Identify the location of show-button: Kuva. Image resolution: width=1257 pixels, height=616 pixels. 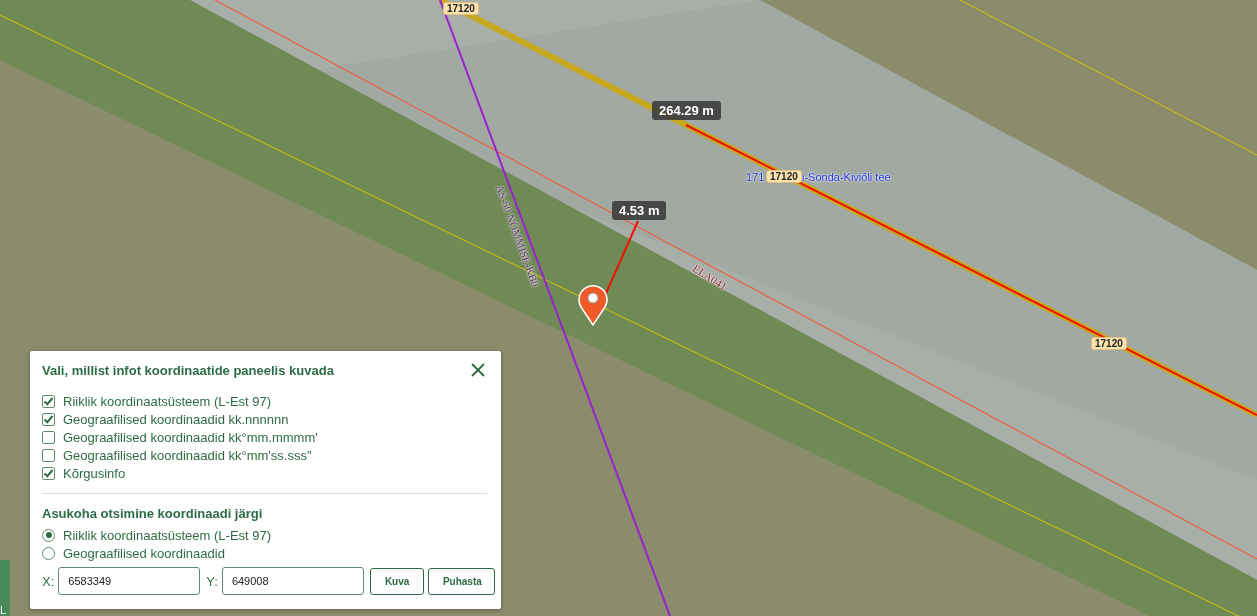
(396, 581).